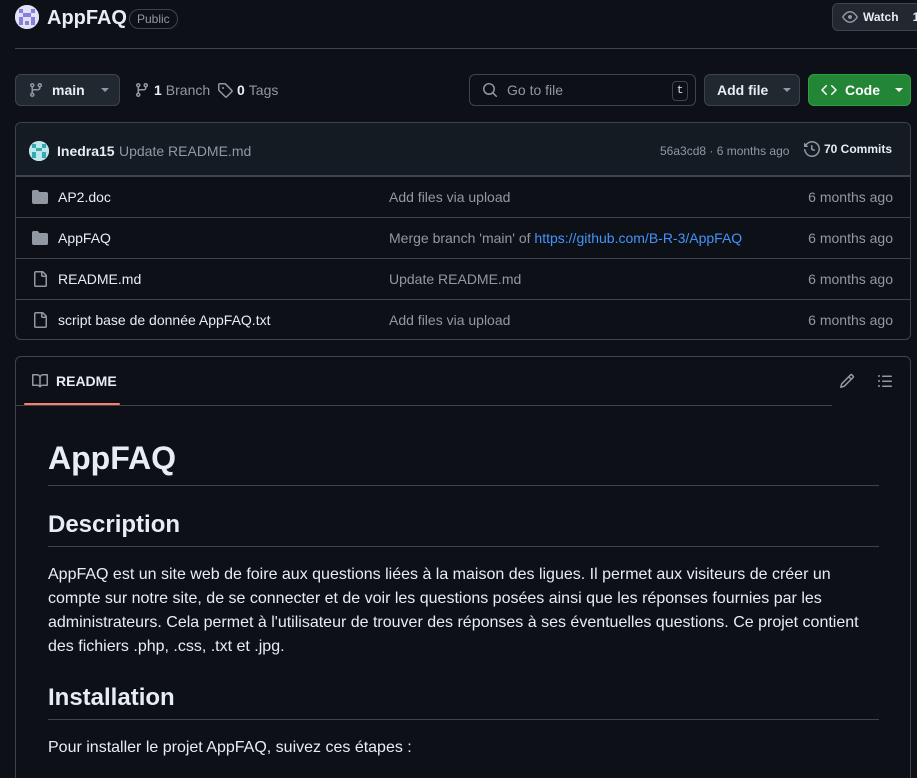 The height and width of the screenshot is (778, 917). Describe the element at coordinates (84, 238) in the screenshot. I see `file-name: AppFAQ` at that location.